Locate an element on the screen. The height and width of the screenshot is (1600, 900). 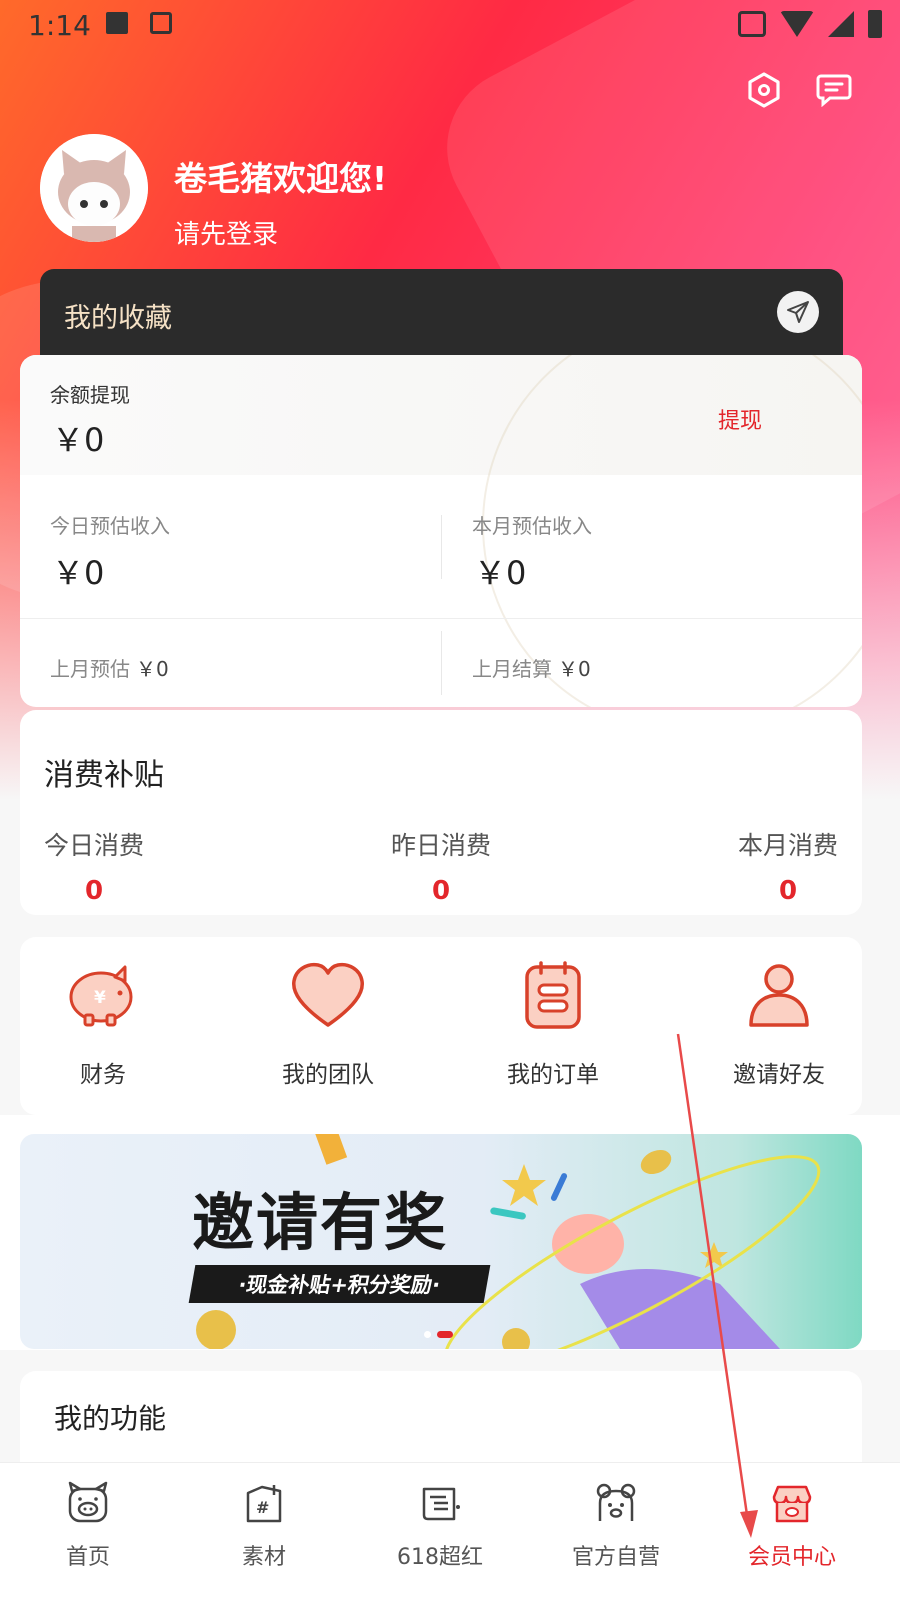
last-month-estimate: 上月预估 ￥0 is located at coordinates (109, 667).